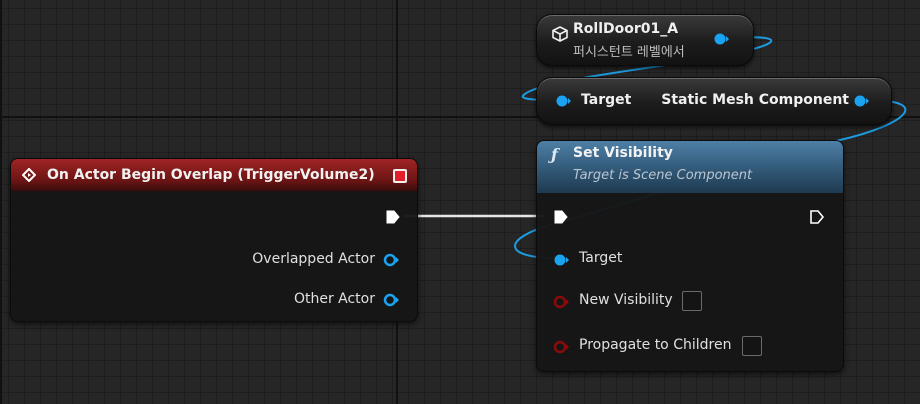 This screenshot has width=920, height=404. What do you see at coordinates (29, 175) in the screenshot?
I see `event-diamond-icon` at bounding box center [29, 175].